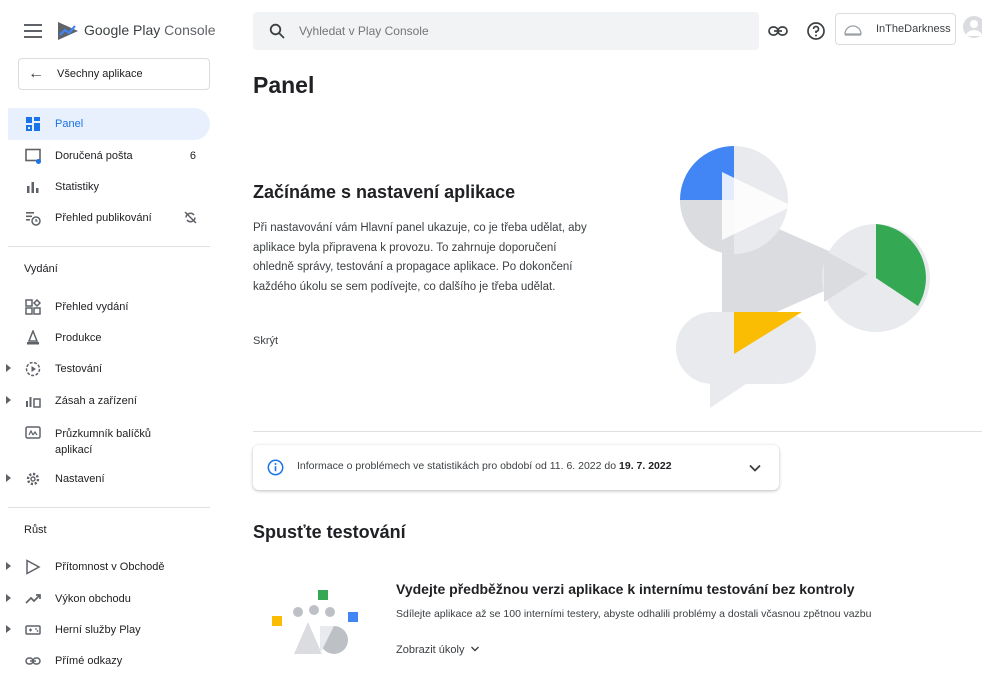 The width and height of the screenshot is (982, 683). I want to click on show-tasks-label: Zobrazit úkoly, so click(430, 650).